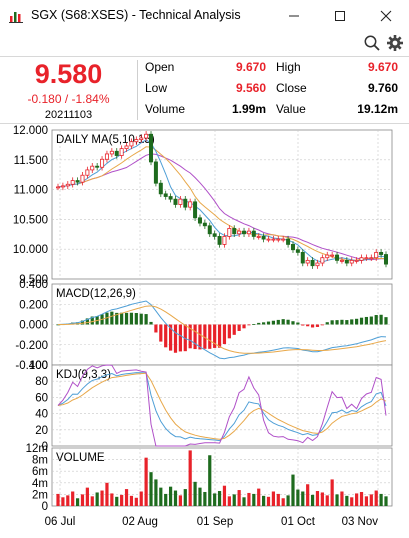 This screenshot has height=538, width=409. What do you see at coordinates (16, 17) in the screenshot?
I see `app-chart-icon` at bounding box center [16, 17].